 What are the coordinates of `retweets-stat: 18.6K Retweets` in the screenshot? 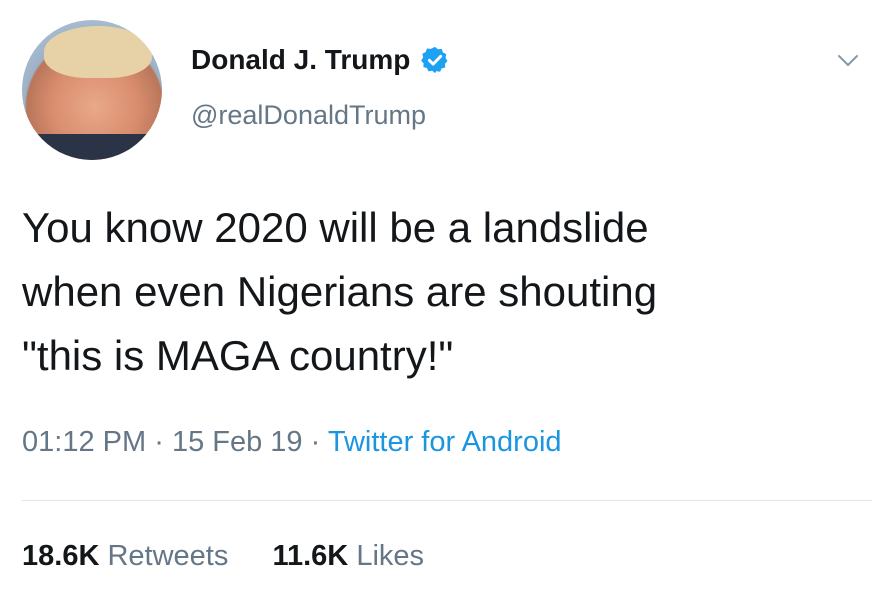 It's located at (129, 556).